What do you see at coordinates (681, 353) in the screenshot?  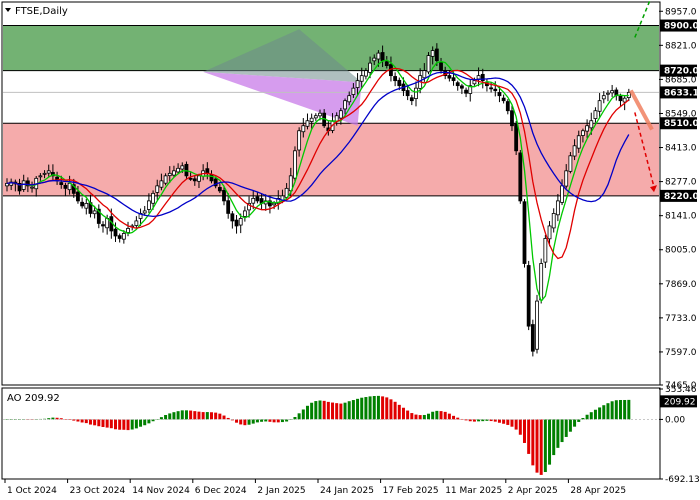 I see `y-tick-label: 7597.0` at bounding box center [681, 353].